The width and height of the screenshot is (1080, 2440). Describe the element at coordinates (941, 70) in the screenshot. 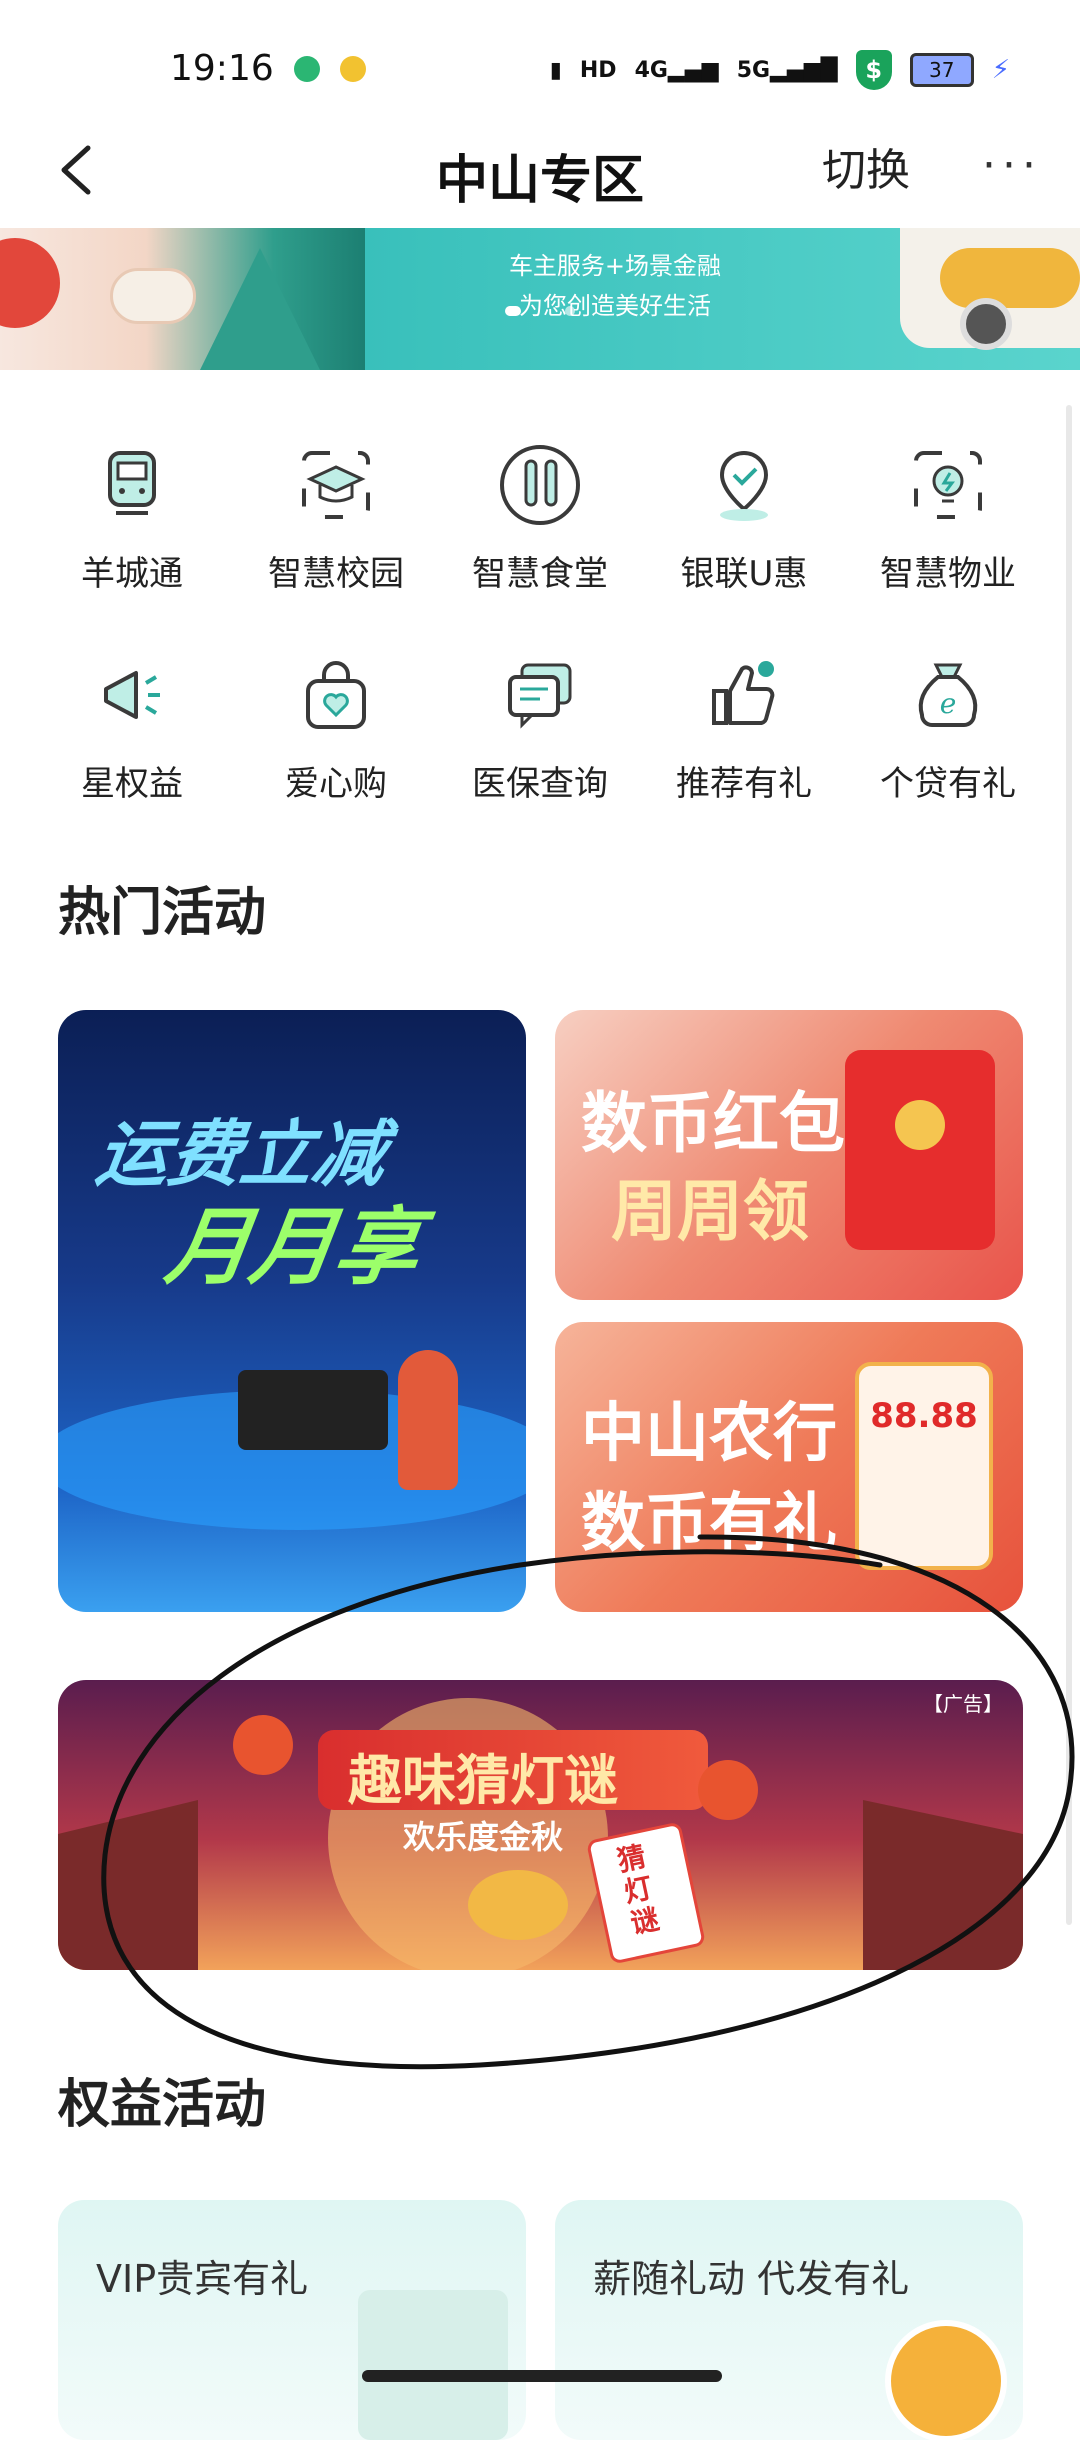

I see `battery-icon: 37` at that location.